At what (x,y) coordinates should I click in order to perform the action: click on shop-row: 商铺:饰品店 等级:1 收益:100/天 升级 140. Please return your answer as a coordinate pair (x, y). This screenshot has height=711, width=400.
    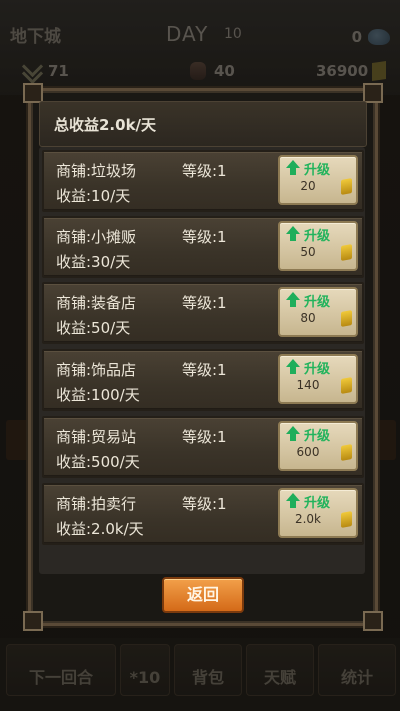
    Looking at the image, I should click on (203, 380).